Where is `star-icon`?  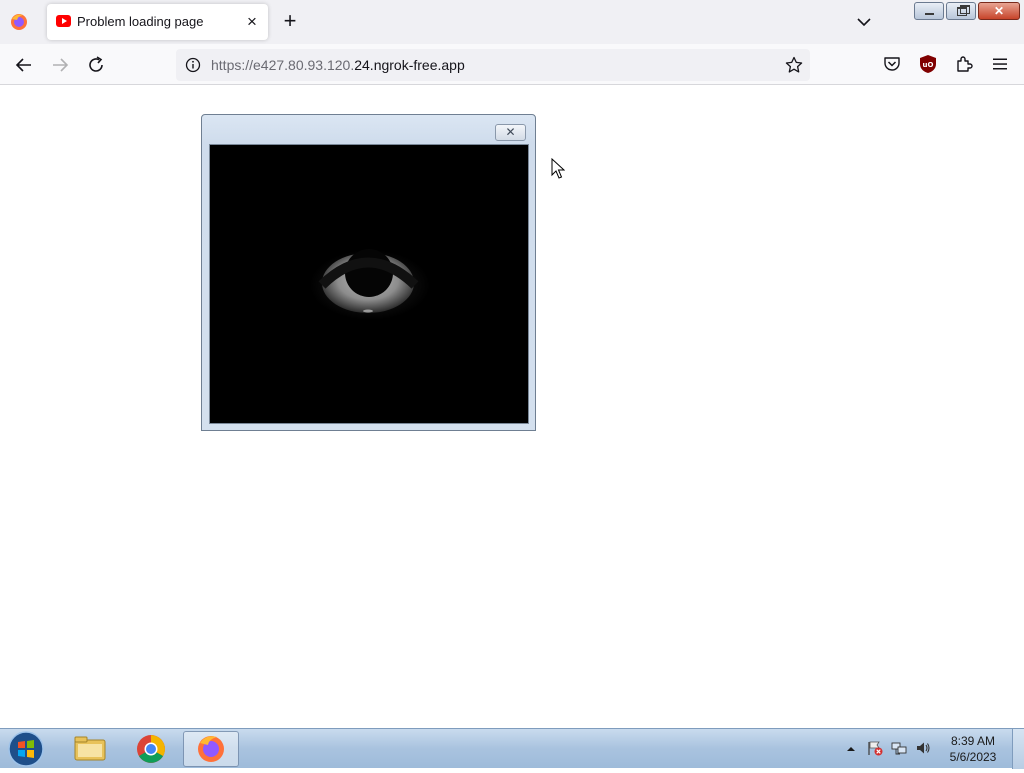
star-icon is located at coordinates (794, 65).